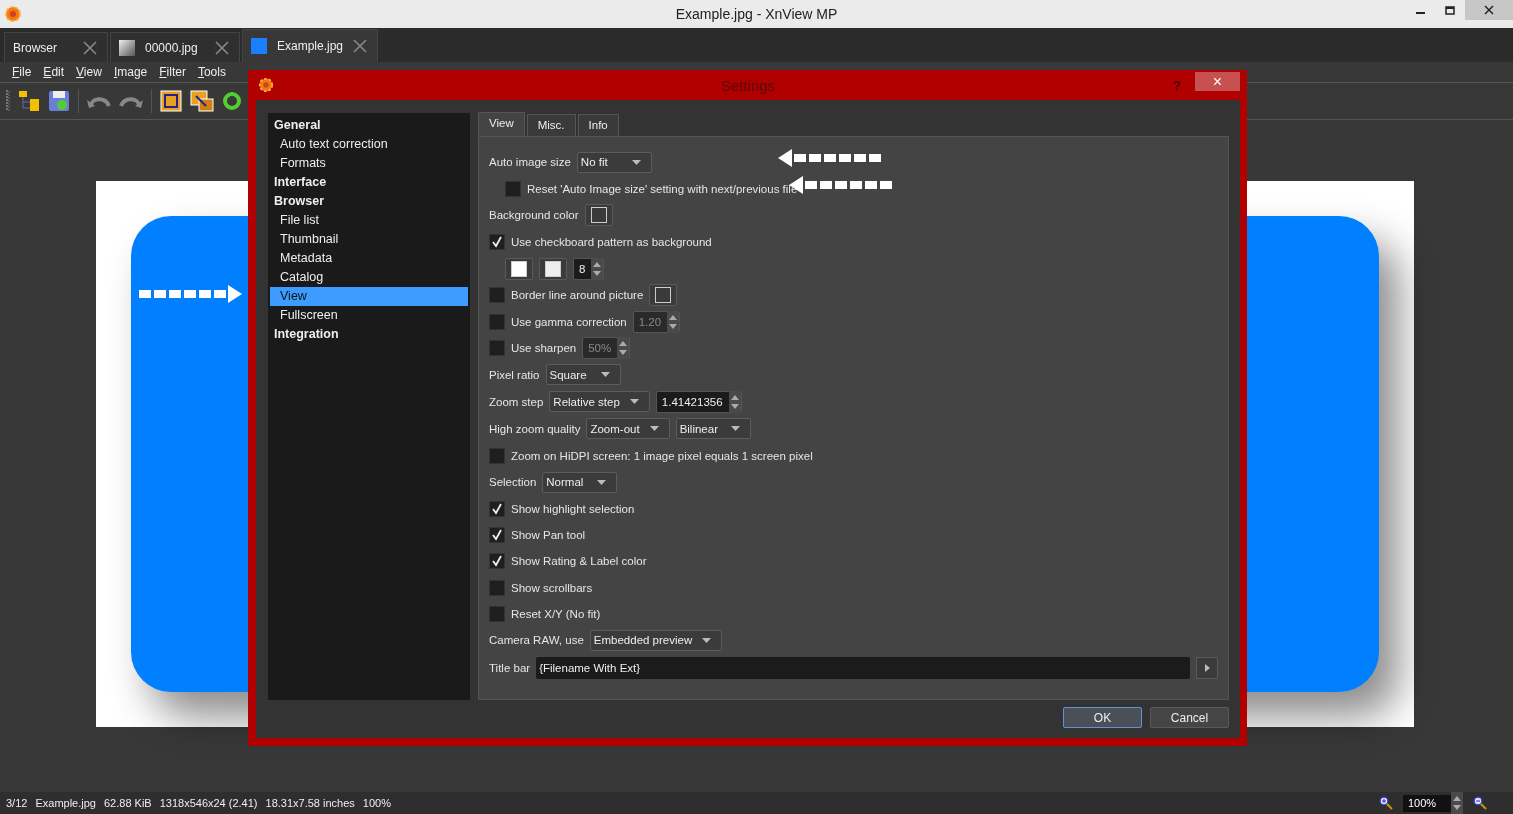 This screenshot has height=814, width=1513. What do you see at coordinates (748, 85) in the screenshot?
I see `dialog-title: Settings` at bounding box center [748, 85].